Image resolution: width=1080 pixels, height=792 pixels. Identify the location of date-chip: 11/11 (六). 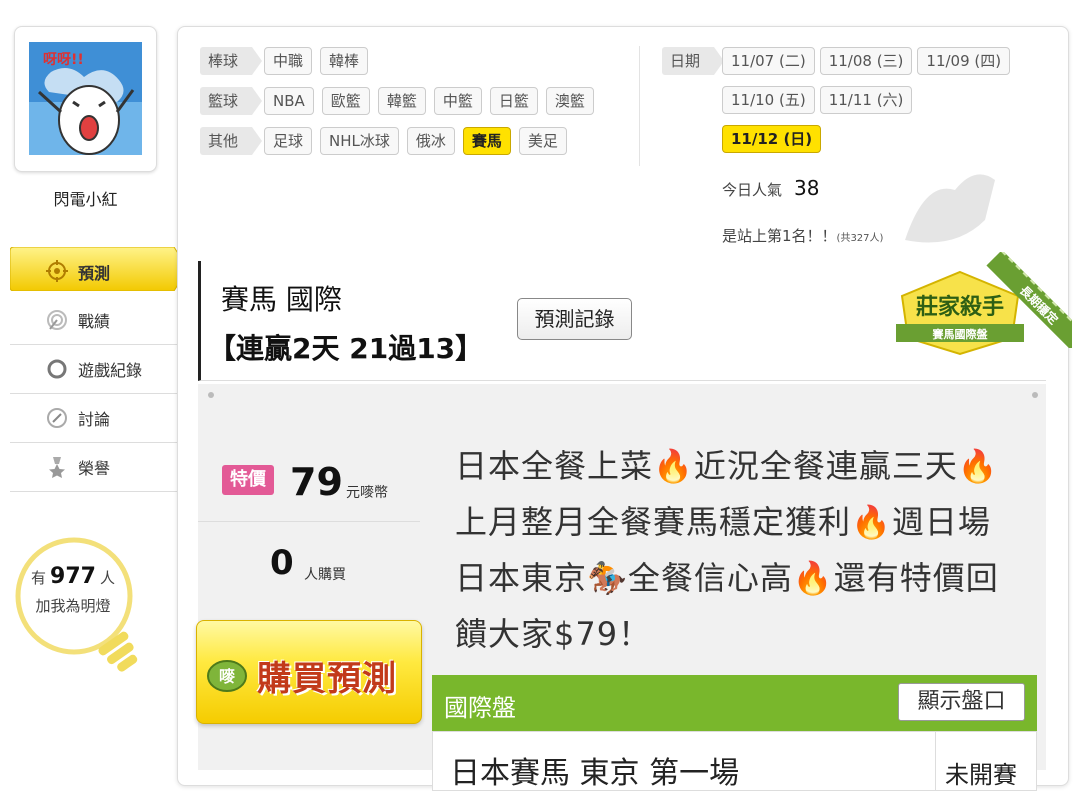
(866, 100).